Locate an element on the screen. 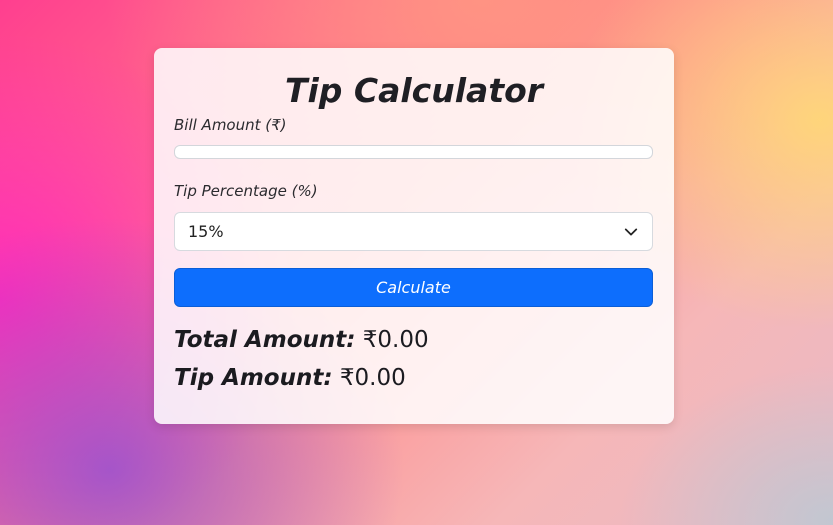  tip-amount-label: Tip Amount: is located at coordinates (253, 378).